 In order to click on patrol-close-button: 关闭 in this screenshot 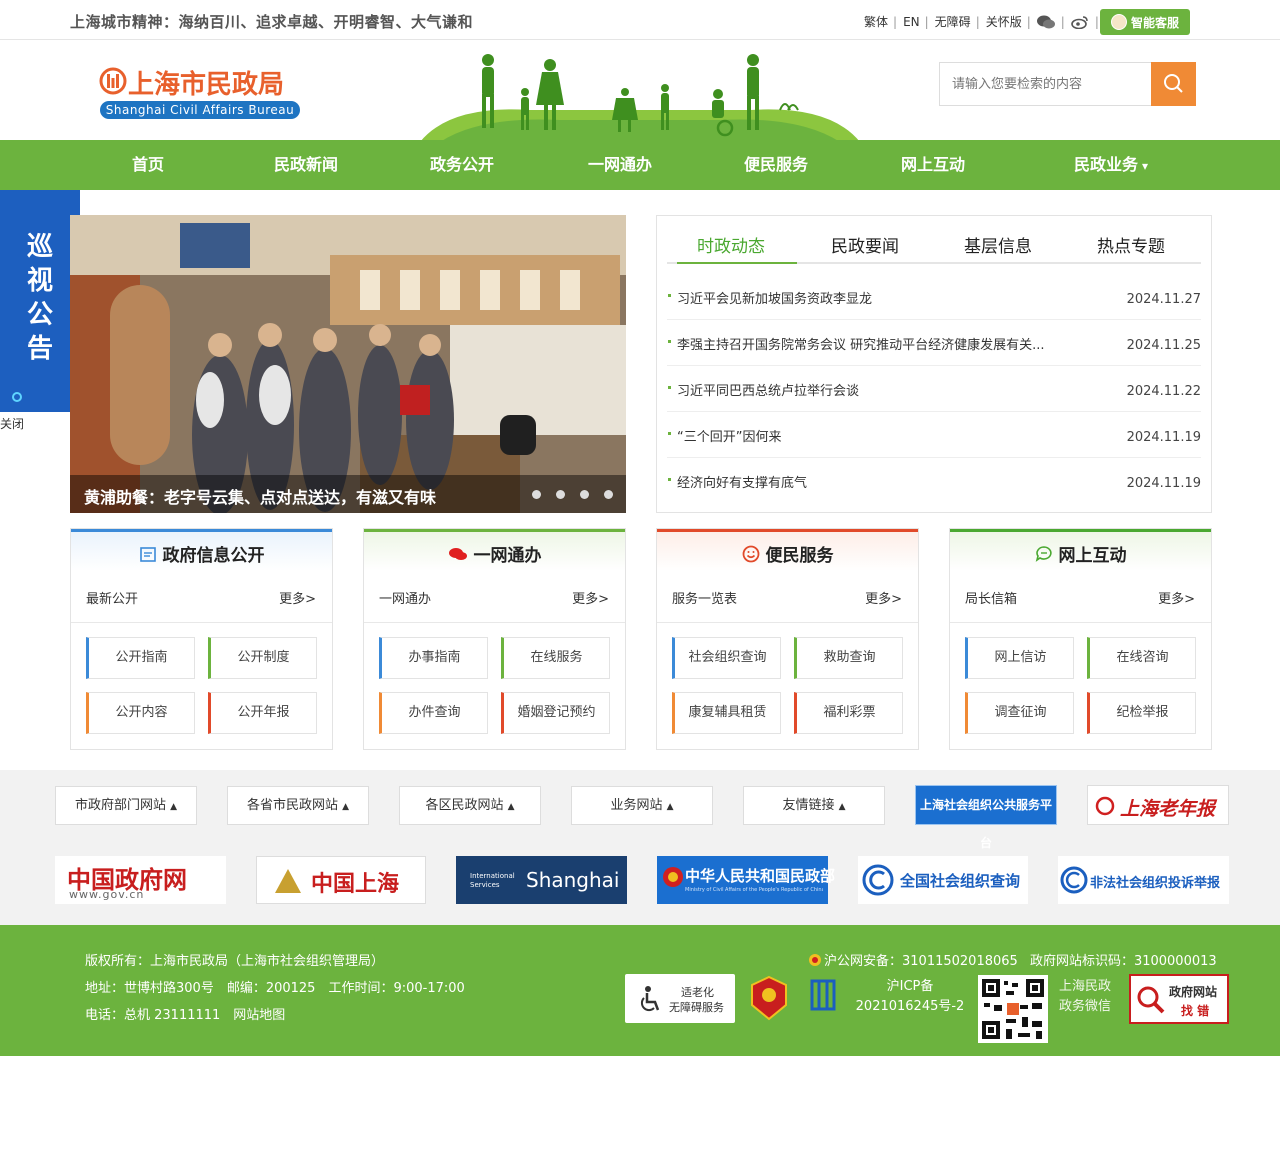, I will do `click(12, 423)`.